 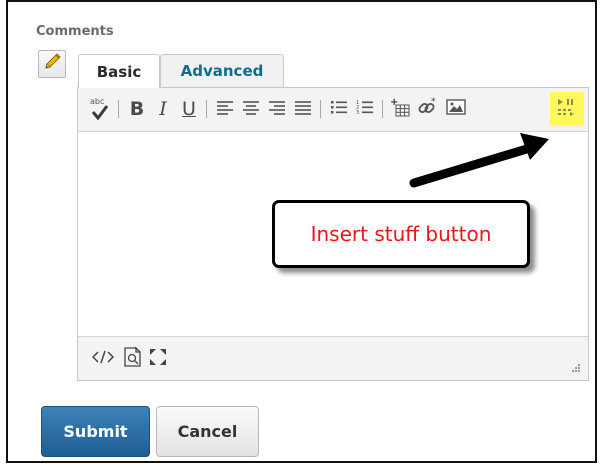 I want to click on spellcheck-button: abc, so click(x=100, y=109).